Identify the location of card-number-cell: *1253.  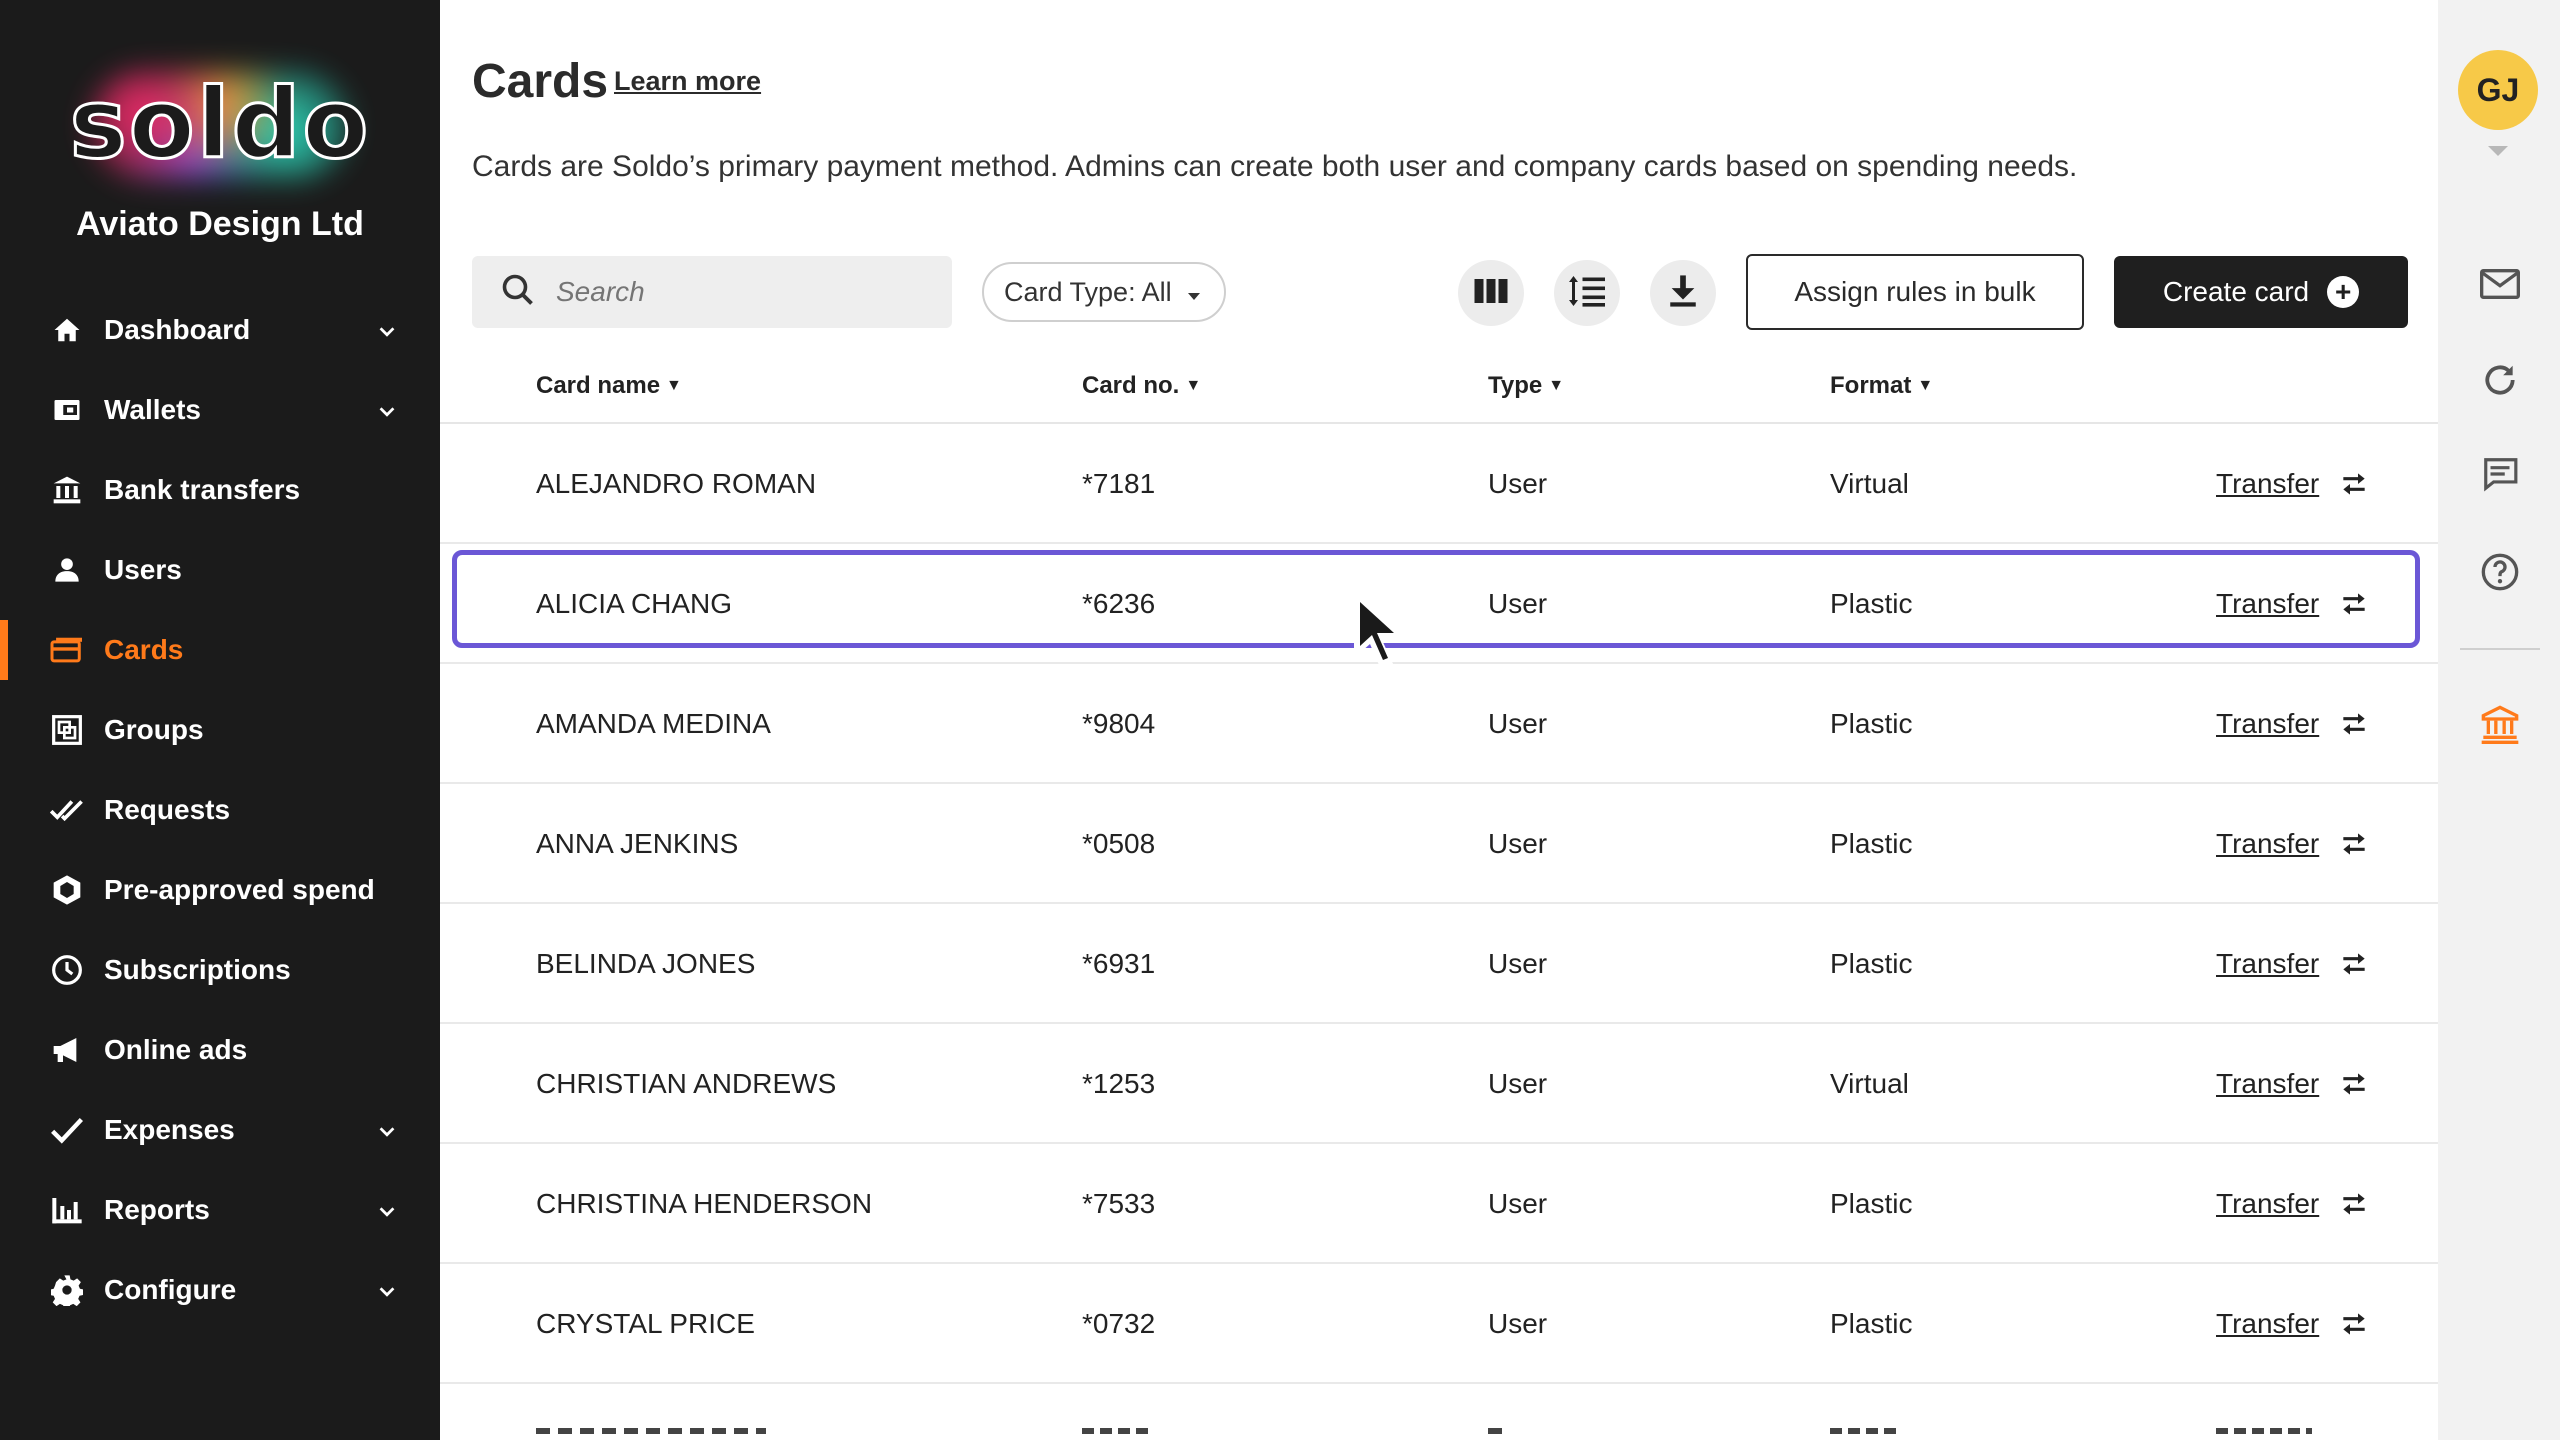
(1119, 1083).